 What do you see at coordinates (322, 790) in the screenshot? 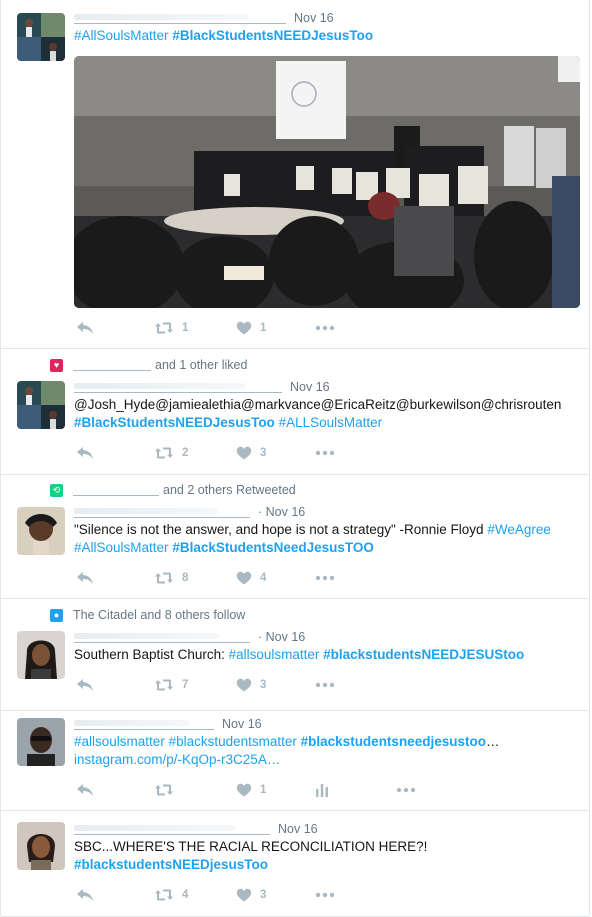
I see `analytics-button` at bounding box center [322, 790].